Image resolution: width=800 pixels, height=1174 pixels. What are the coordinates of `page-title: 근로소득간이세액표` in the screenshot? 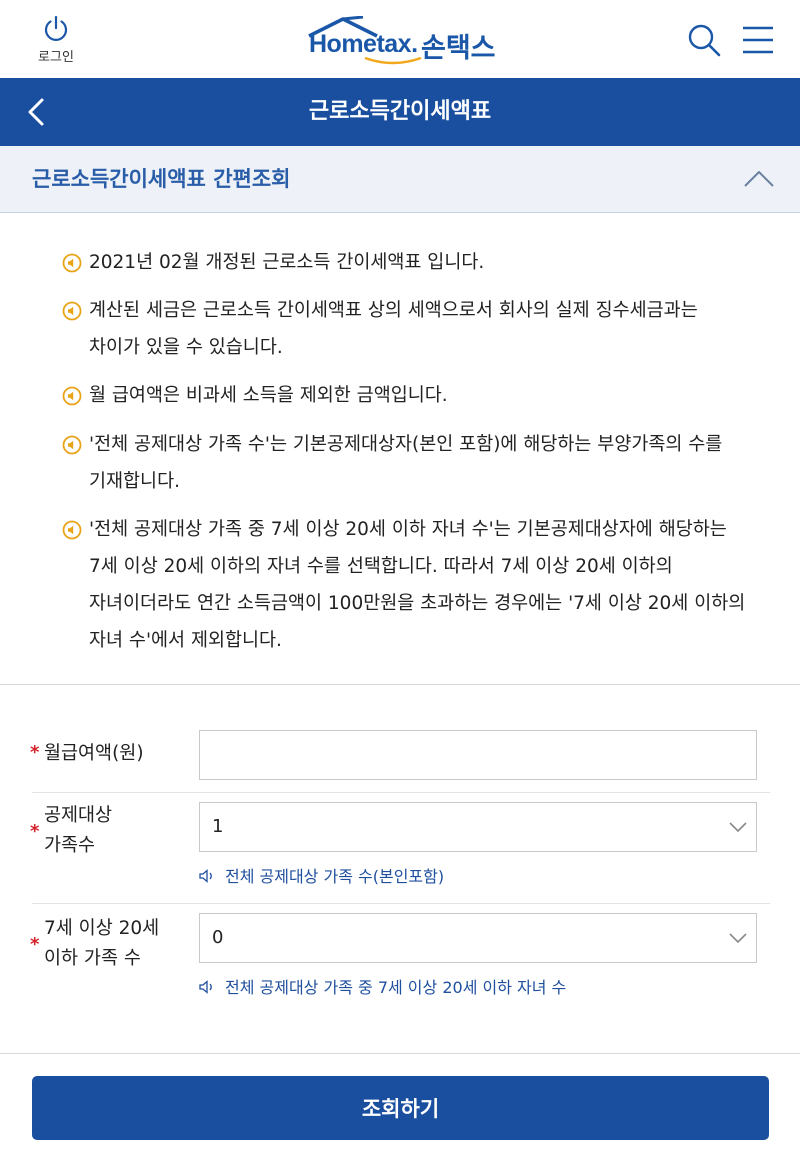 It's located at (400, 111).